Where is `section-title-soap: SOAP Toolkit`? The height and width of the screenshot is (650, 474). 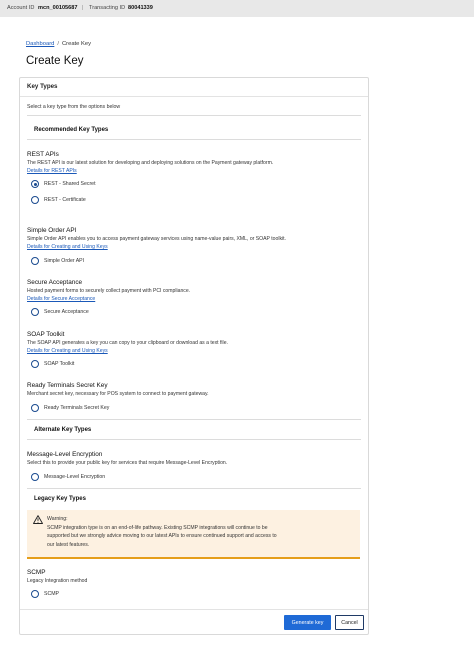
section-title-soap: SOAP Toolkit is located at coordinates (46, 334).